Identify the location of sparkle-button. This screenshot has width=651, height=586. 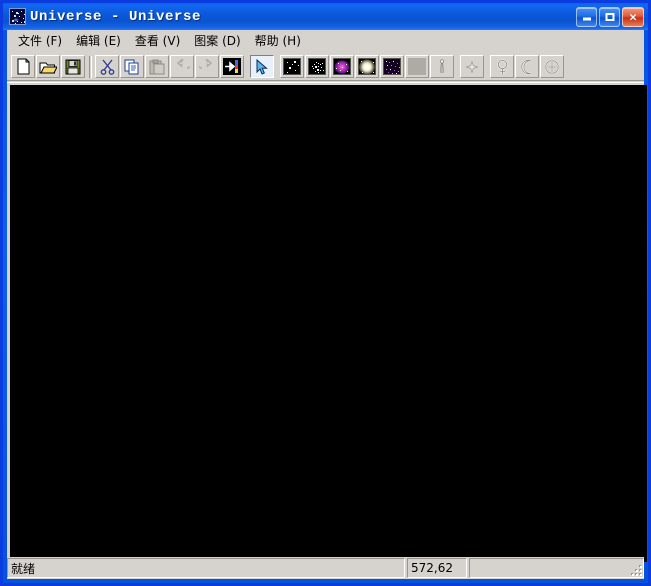
(472, 66).